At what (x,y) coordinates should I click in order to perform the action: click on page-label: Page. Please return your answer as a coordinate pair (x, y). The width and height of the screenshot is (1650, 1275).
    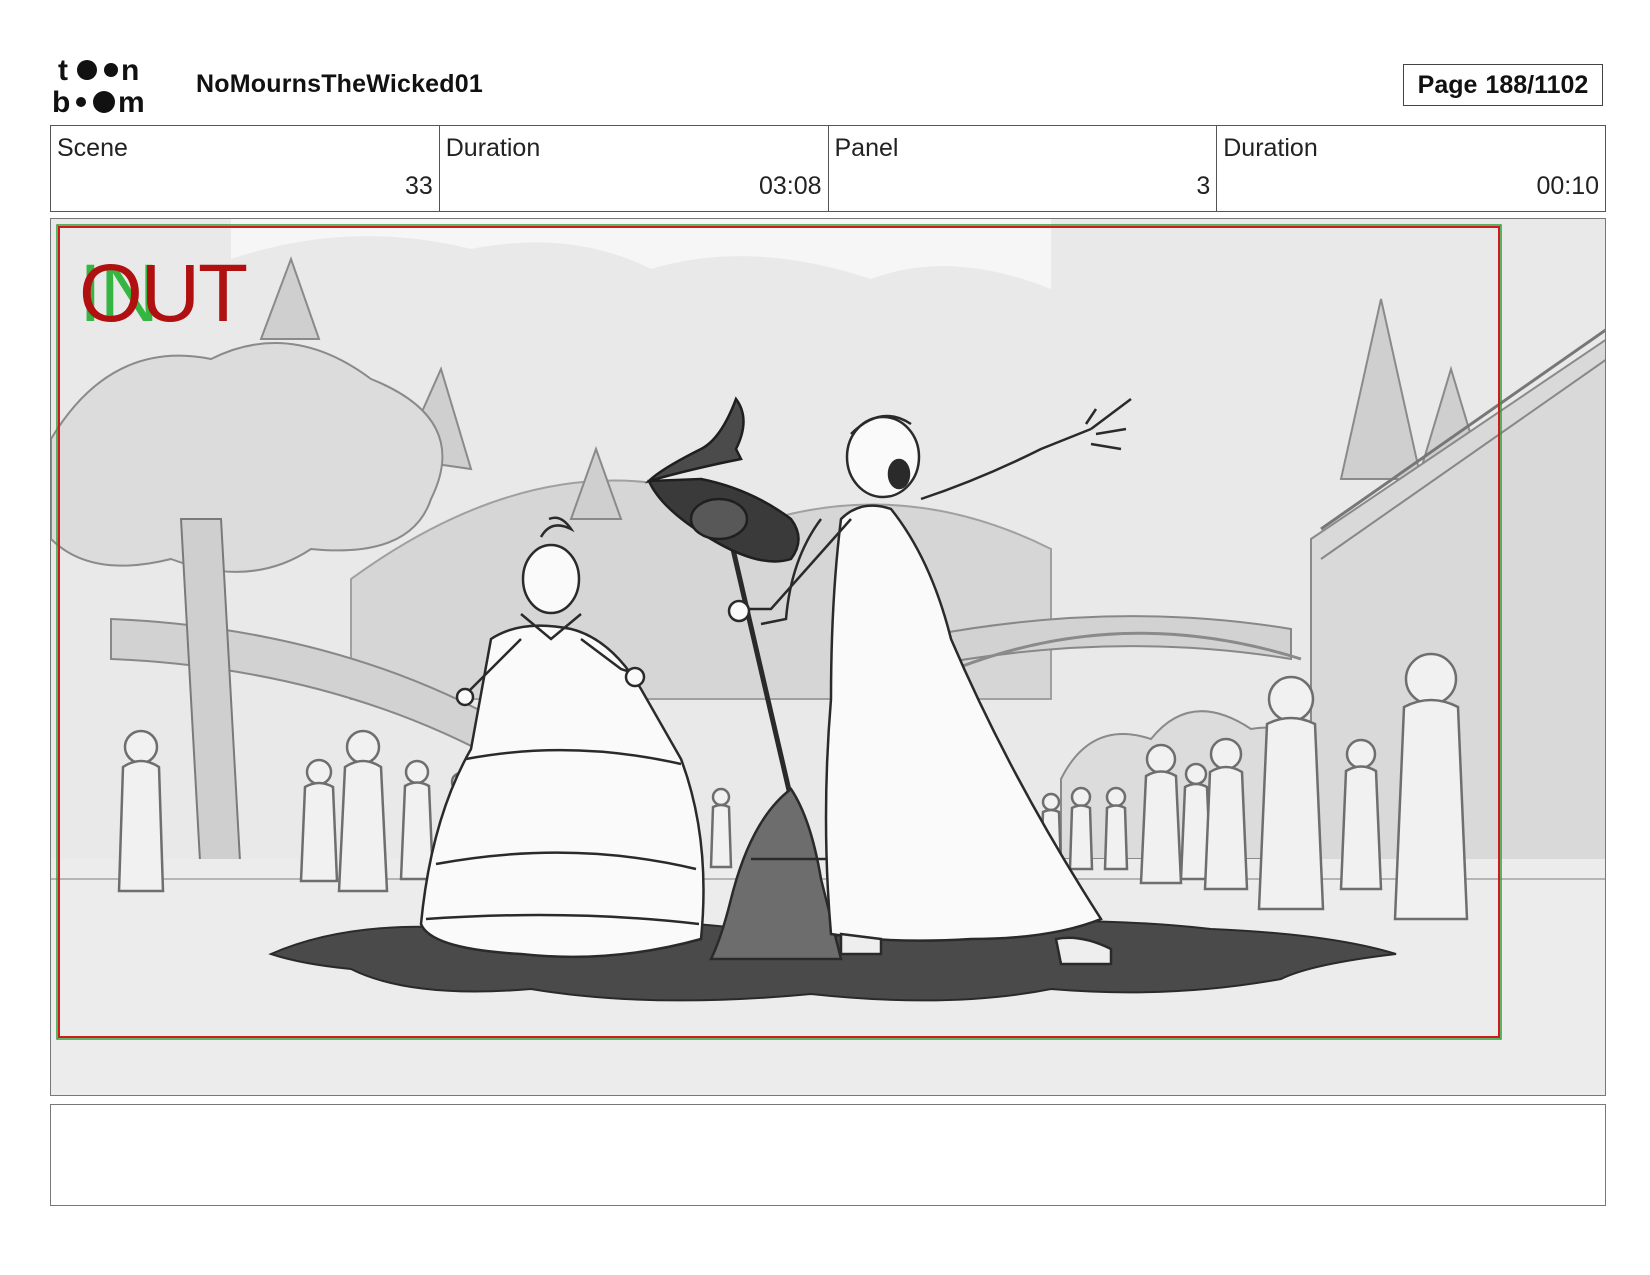
    Looking at the image, I should click on (1447, 84).